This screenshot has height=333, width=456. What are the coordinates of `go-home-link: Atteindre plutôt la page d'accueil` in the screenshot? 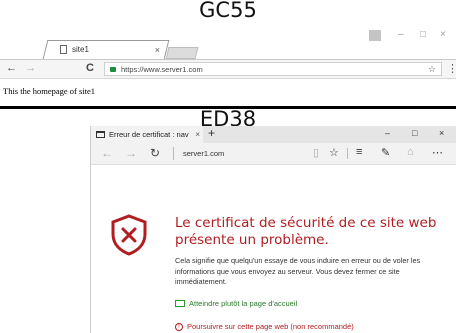 It's located at (236, 303).